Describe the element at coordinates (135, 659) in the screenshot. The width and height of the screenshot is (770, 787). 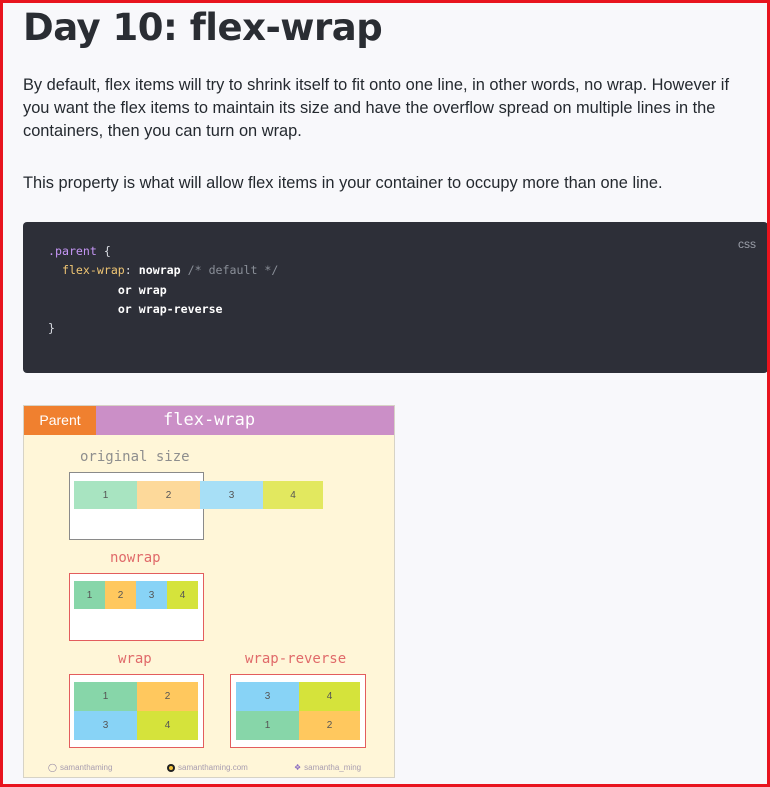
I see `wrap-label: wrap` at that location.